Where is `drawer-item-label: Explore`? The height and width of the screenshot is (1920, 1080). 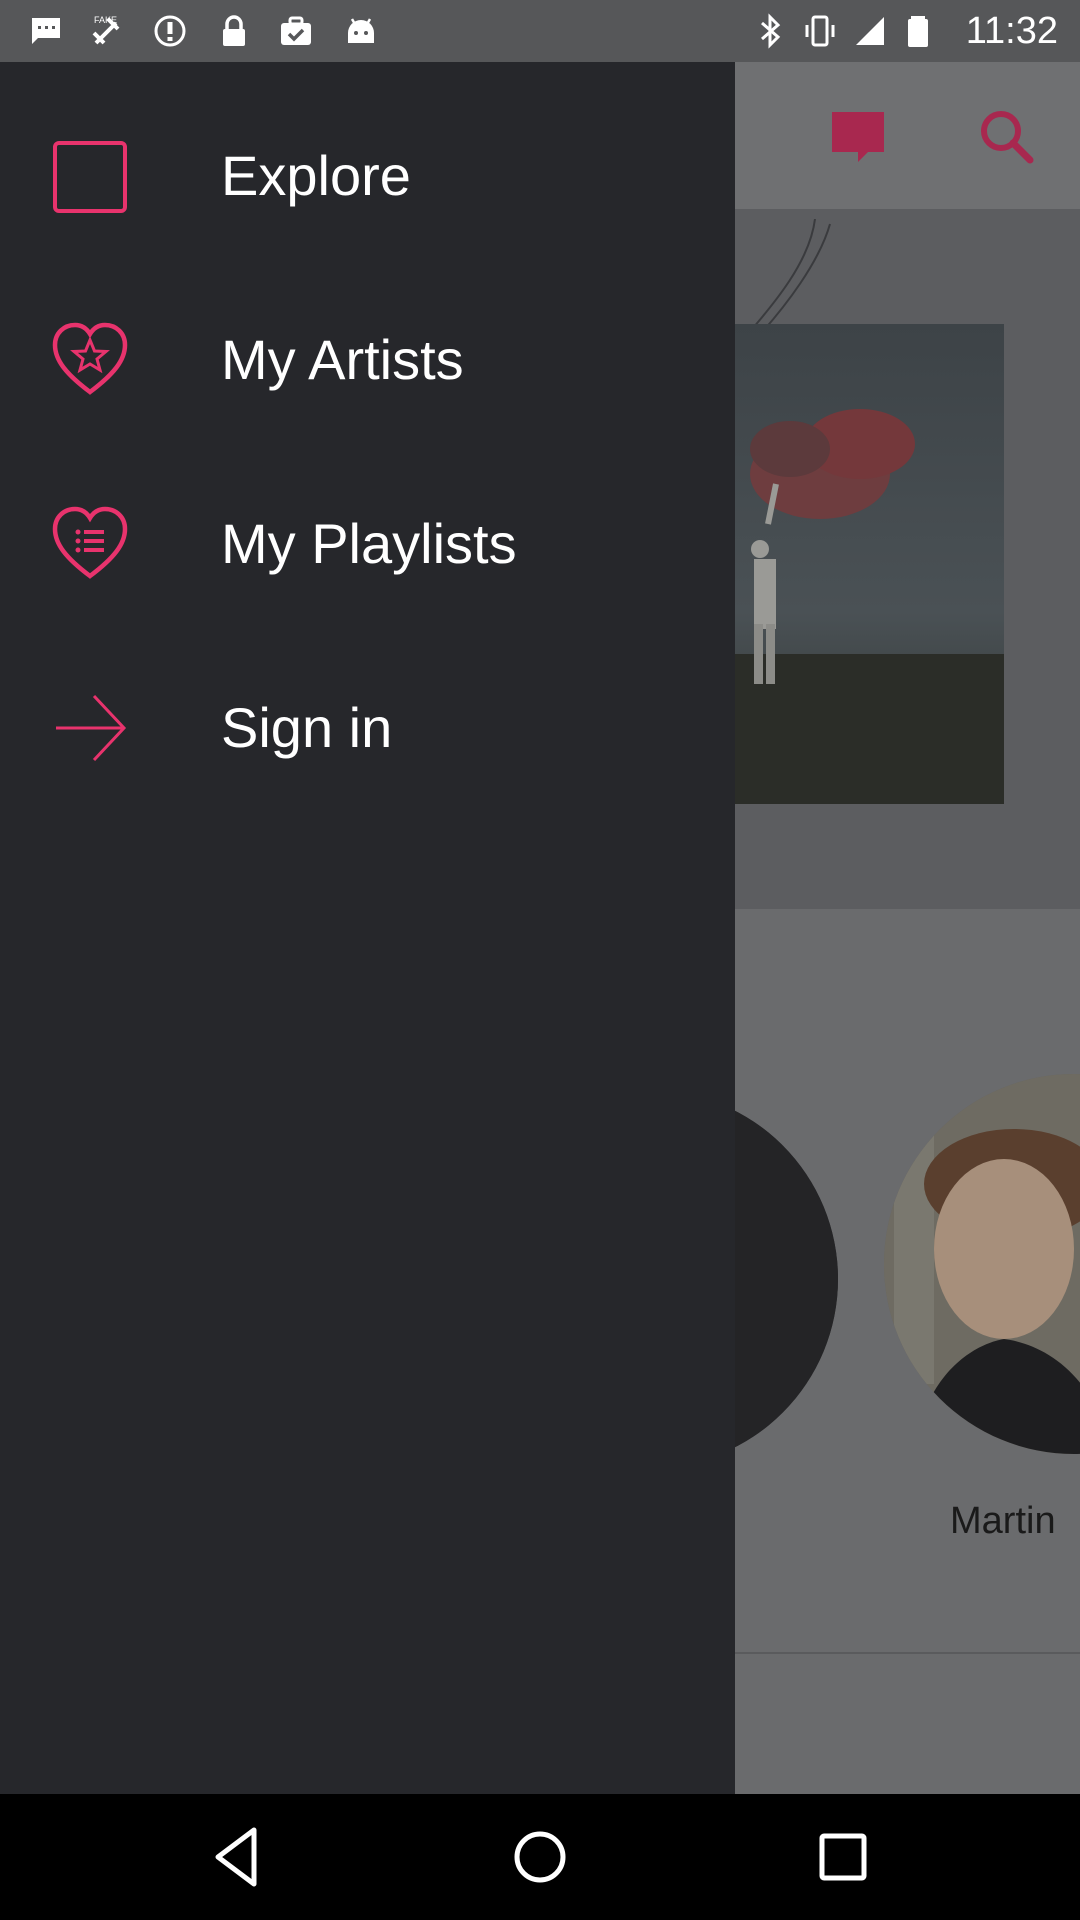 drawer-item-label: Explore is located at coordinates (316, 175).